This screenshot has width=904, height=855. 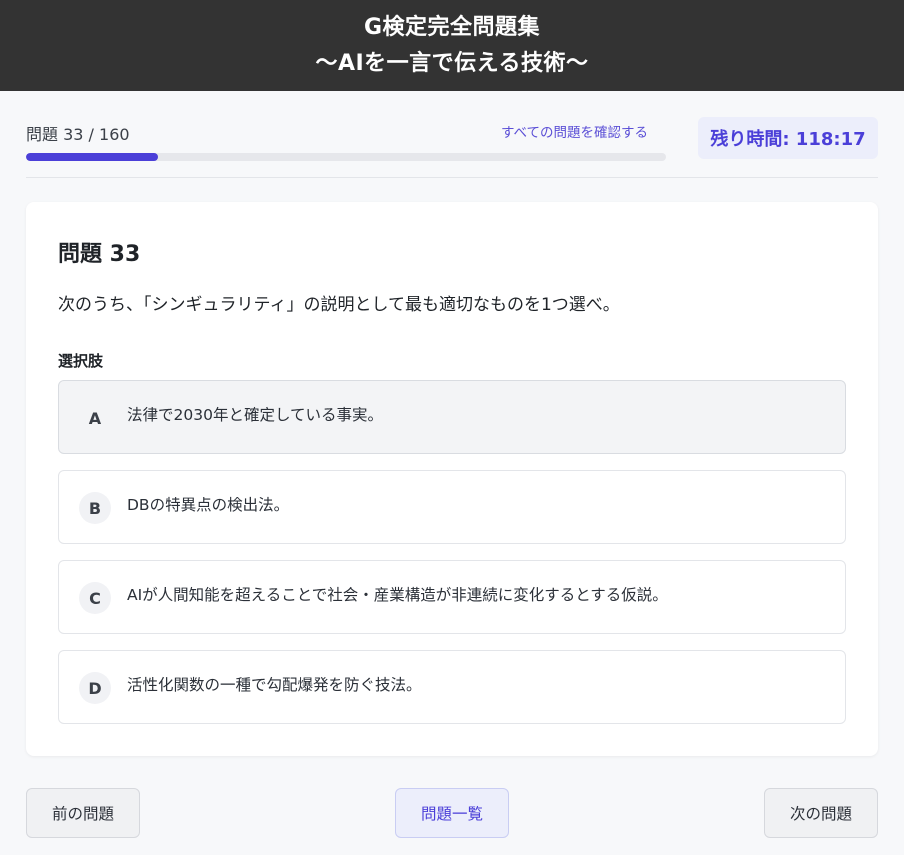 I want to click on question-text: 次のうち、「シンギュラリティ」の説明として最も適切なものを1つ選べ。, so click(x=339, y=305).